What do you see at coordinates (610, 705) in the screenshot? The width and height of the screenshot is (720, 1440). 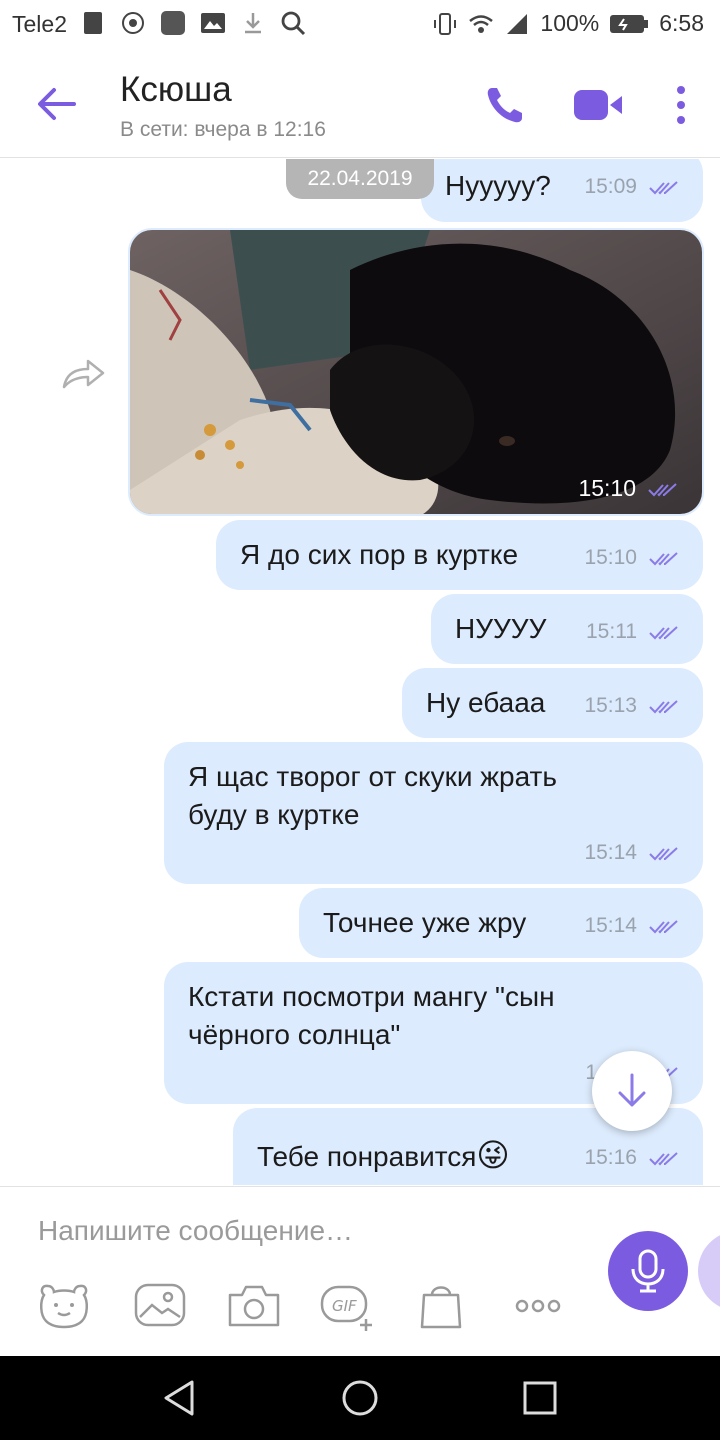 I see `message-time: 15:13` at bounding box center [610, 705].